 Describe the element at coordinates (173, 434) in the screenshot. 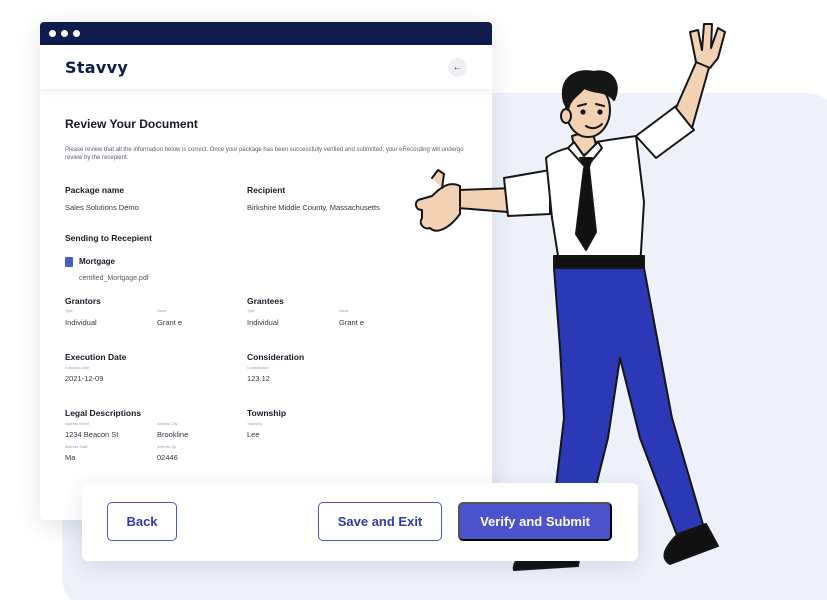

I see `address-city-value: Brookline` at that location.